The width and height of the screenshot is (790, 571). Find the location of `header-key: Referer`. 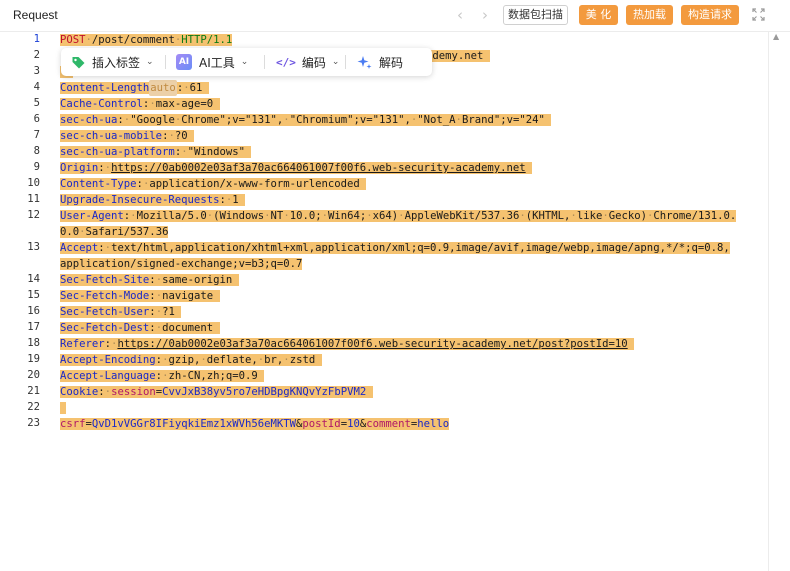

header-key: Referer is located at coordinates (82, 344).